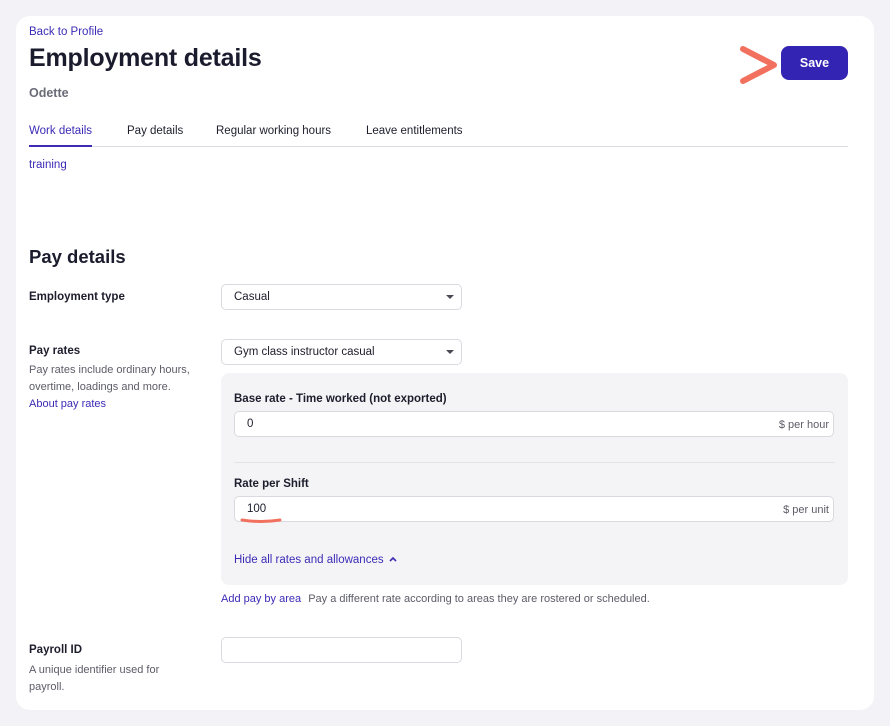 This screenshot has height=726, width=890. I want to click on rate-per-shift-unit: $ per unit, so click(806, 510).